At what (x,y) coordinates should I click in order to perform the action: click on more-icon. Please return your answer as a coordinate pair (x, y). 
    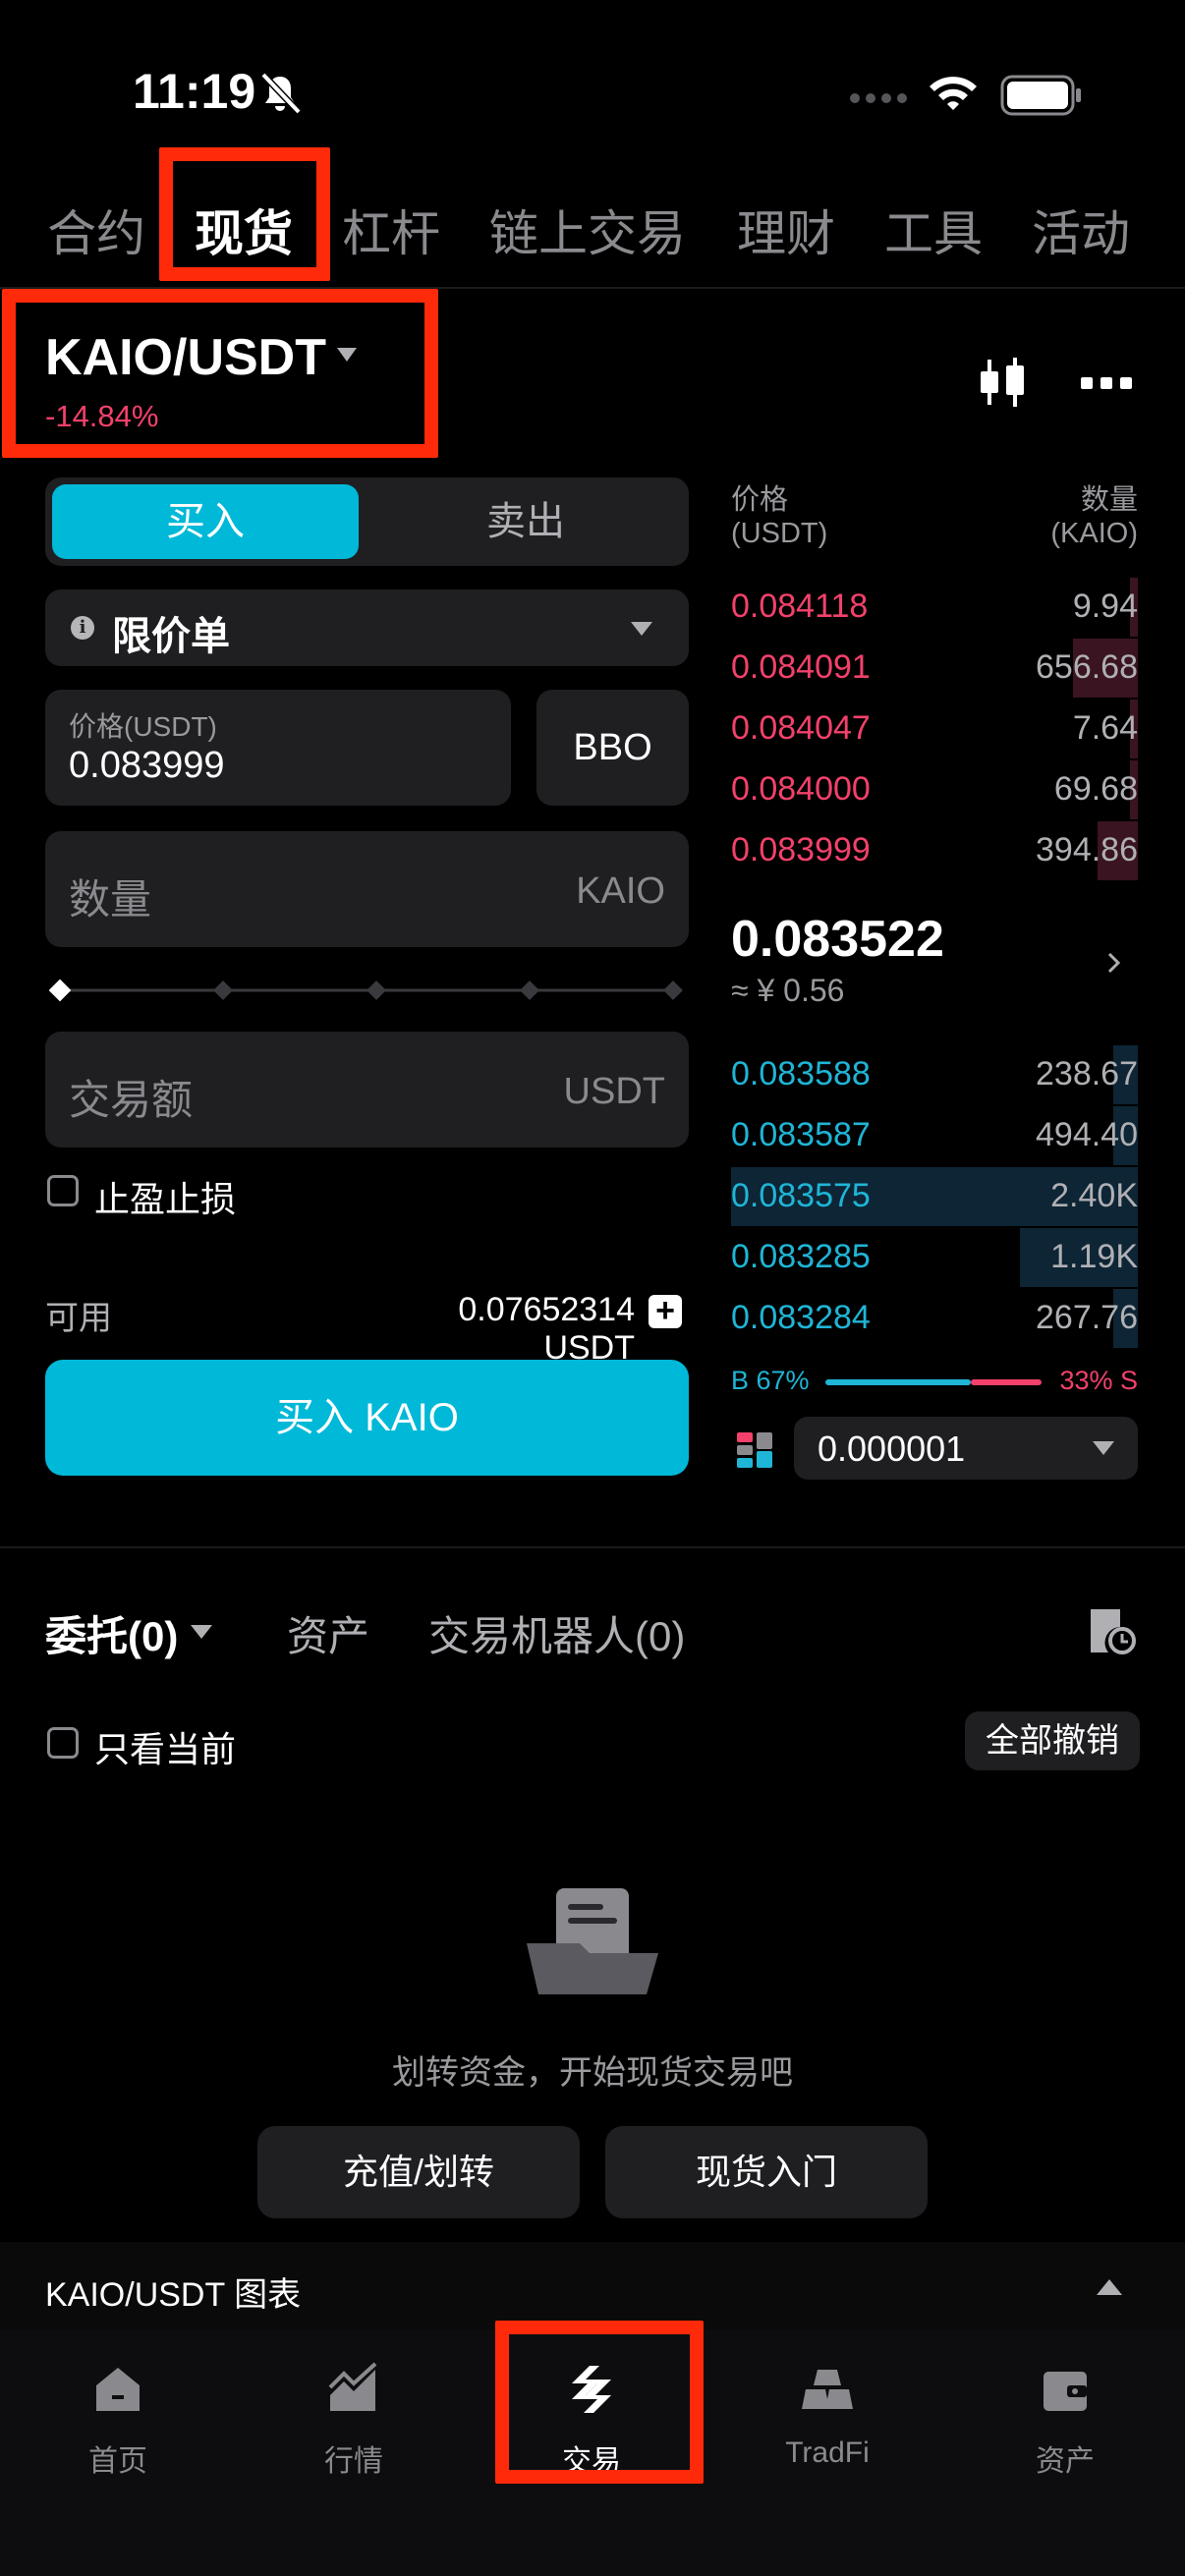
    Looking at the image, I should click on (1107, 383).